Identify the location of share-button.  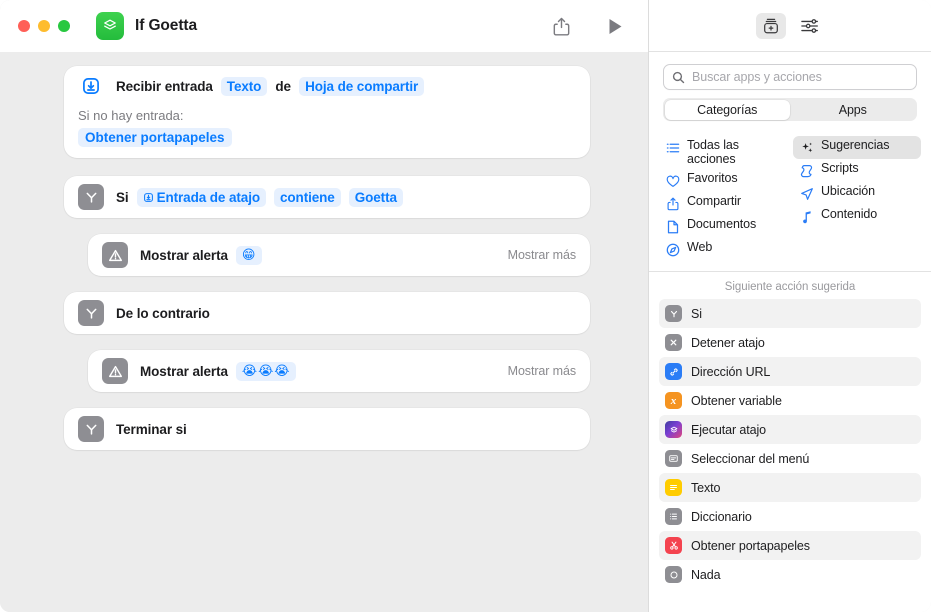
(561, 26).